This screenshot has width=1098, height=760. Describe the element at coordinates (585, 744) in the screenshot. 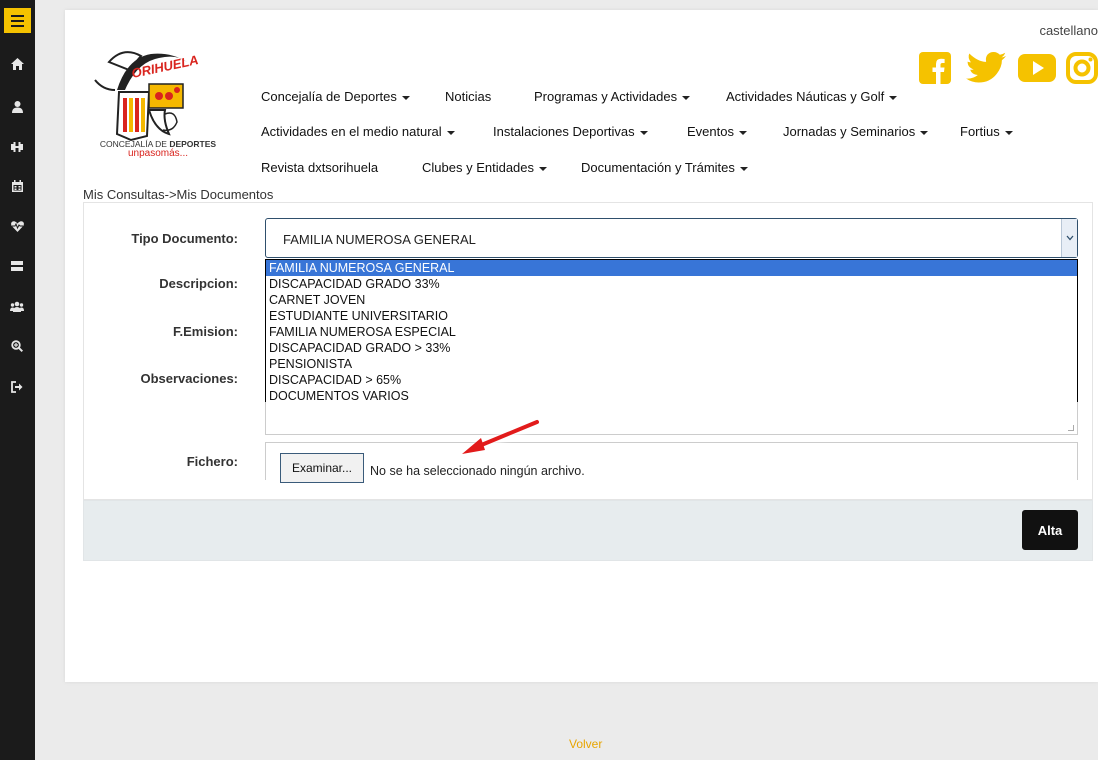

I see `volver-link: Volver` at that location.